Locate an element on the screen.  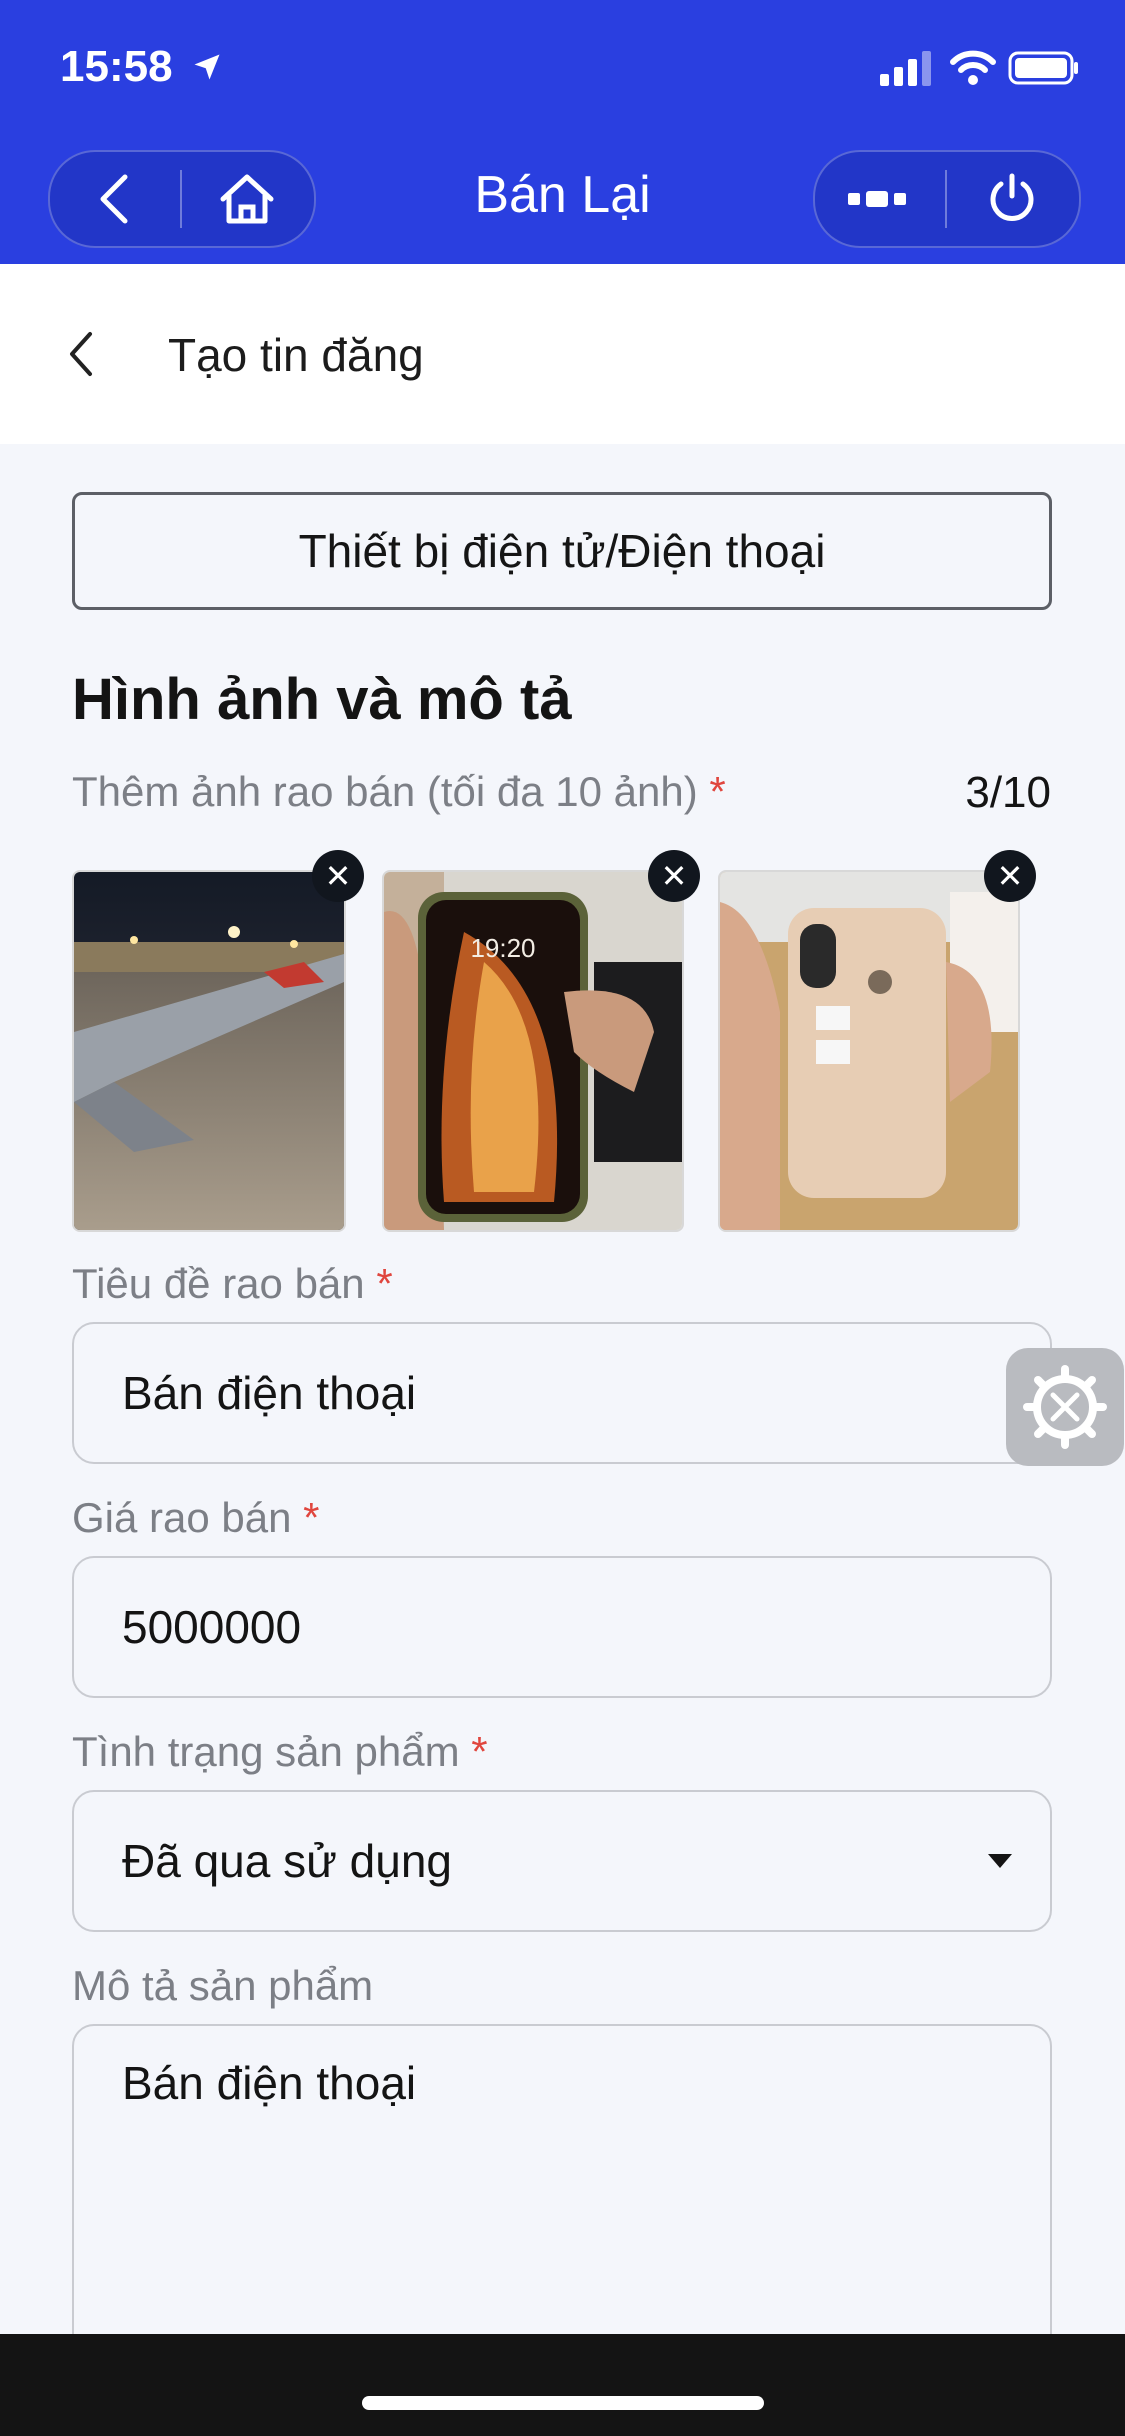
description-label-text: Mô tả sản phẩm is located at coordinates (223, 1985).